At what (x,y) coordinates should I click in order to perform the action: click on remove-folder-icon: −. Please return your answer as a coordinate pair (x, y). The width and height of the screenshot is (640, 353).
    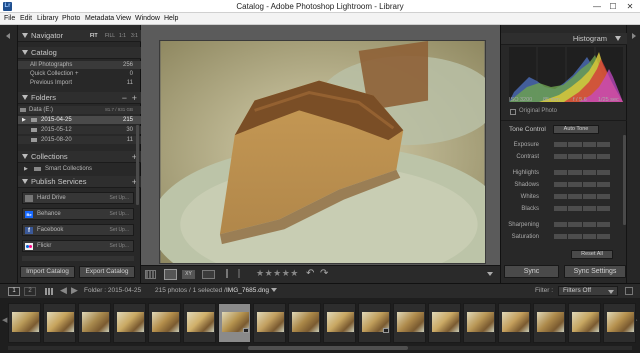
    Looking at the image, I should click on (124, 98).